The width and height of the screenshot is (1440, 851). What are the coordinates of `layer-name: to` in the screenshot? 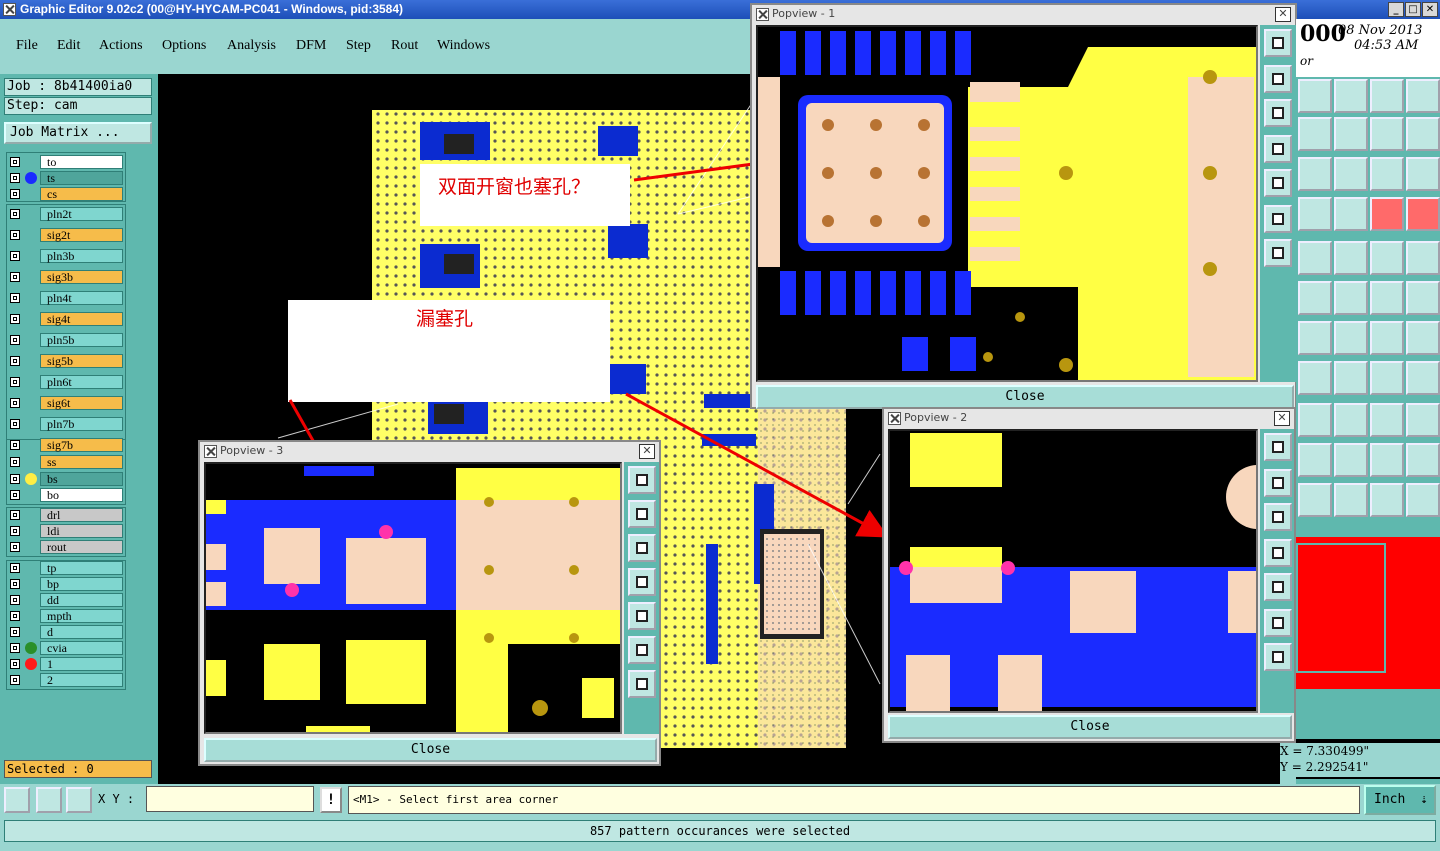 It's located at (81, 162).